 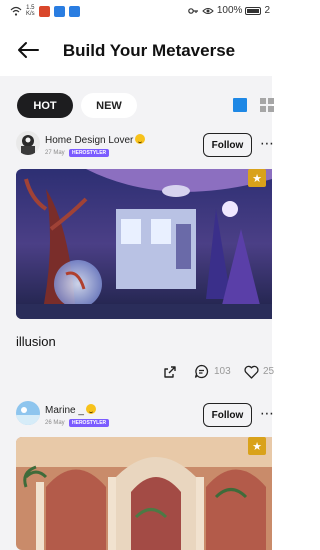 What do you see at coordinates (253, 10) in the screenshot?
I see `battery-icon` at bounding box center [253, 10].